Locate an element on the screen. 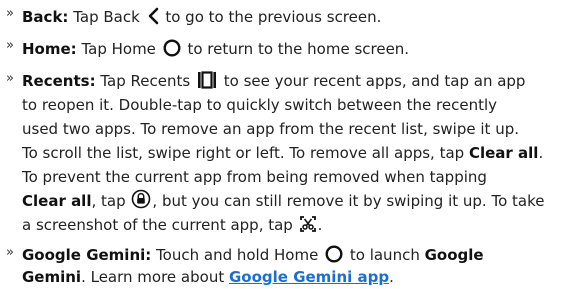 Image resolution: width=588 pixels, height=289 pixels. google-gemini-bold: Gemini is located at coordinates (52, 277).